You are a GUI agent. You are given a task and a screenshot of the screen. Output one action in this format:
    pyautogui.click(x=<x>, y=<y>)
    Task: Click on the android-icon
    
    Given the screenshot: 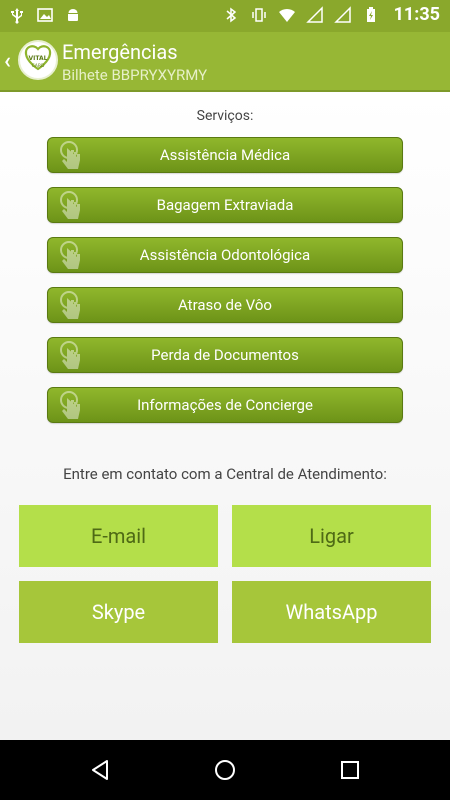 What is the action you would take?
    pyautogui.click(x=73, y=15)
    